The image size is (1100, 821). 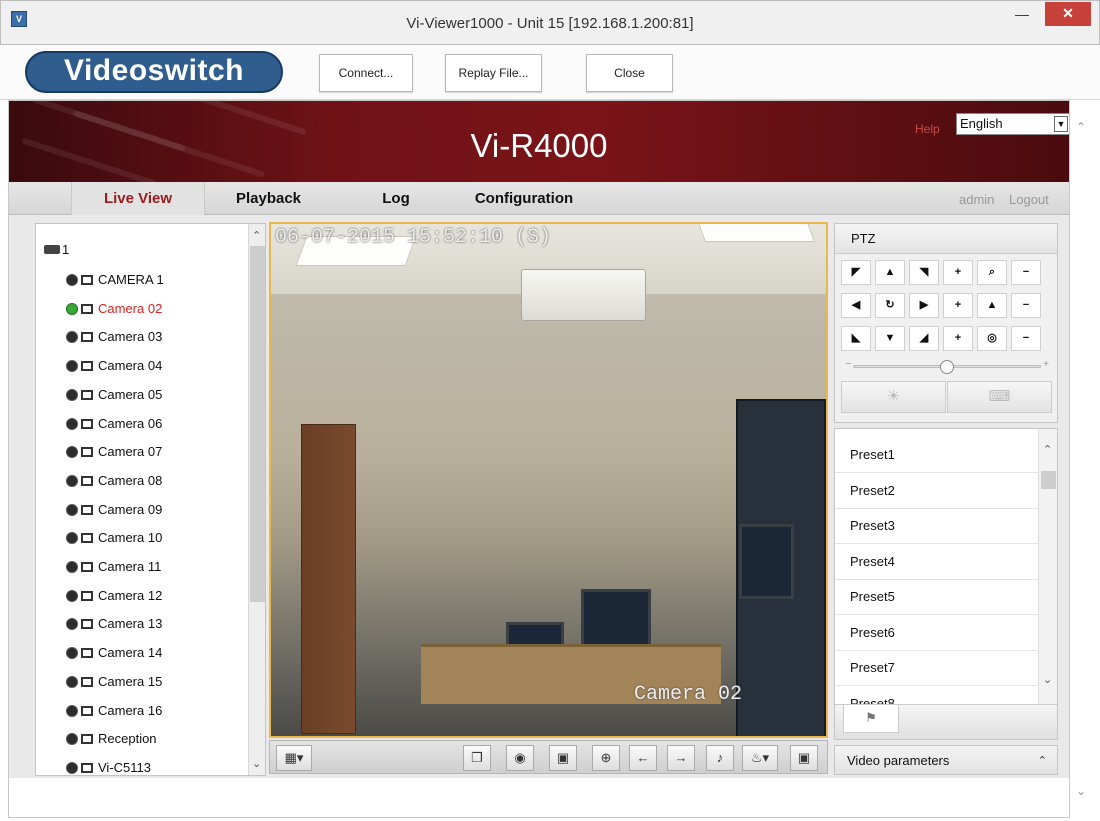 I want to click on close-button: Close, so click(x=629, y=73).